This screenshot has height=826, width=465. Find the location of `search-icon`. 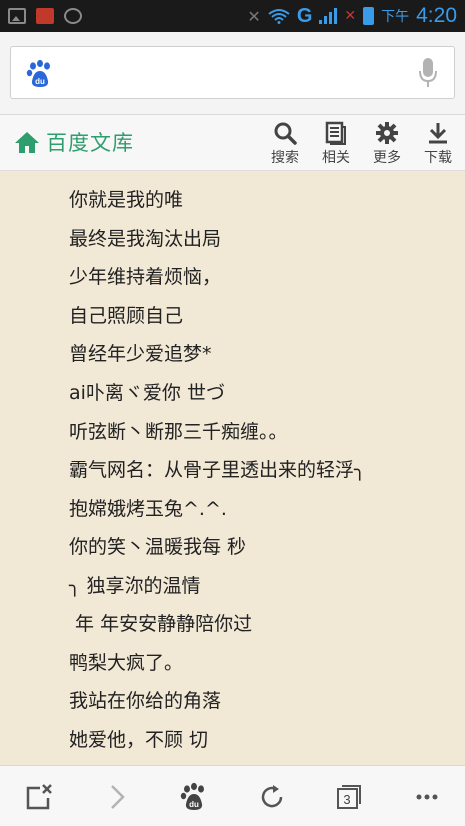

search-icon is located at coordinates (285, 133).